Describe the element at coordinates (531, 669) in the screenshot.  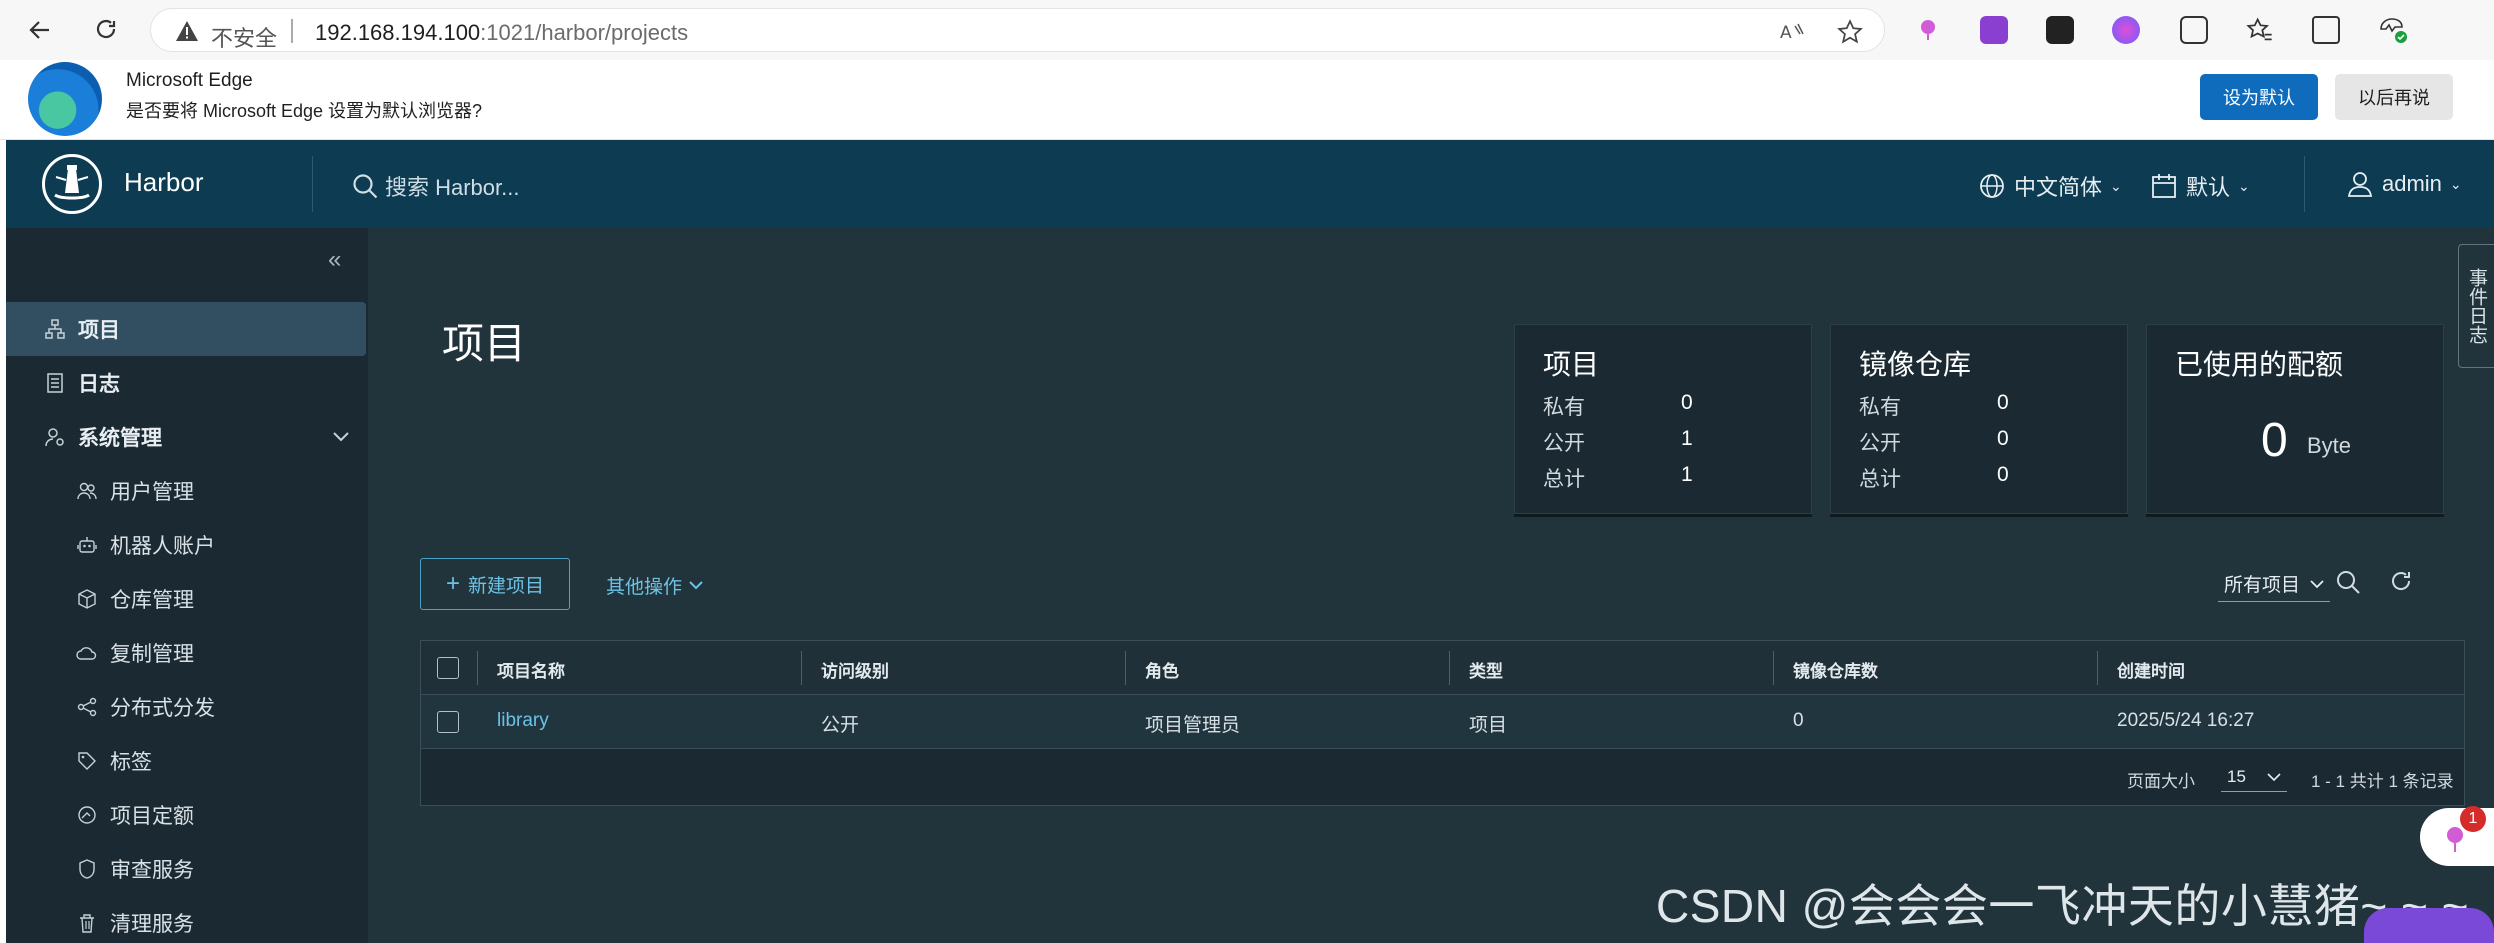
I see `column-header-name: 项目名称` at that location.